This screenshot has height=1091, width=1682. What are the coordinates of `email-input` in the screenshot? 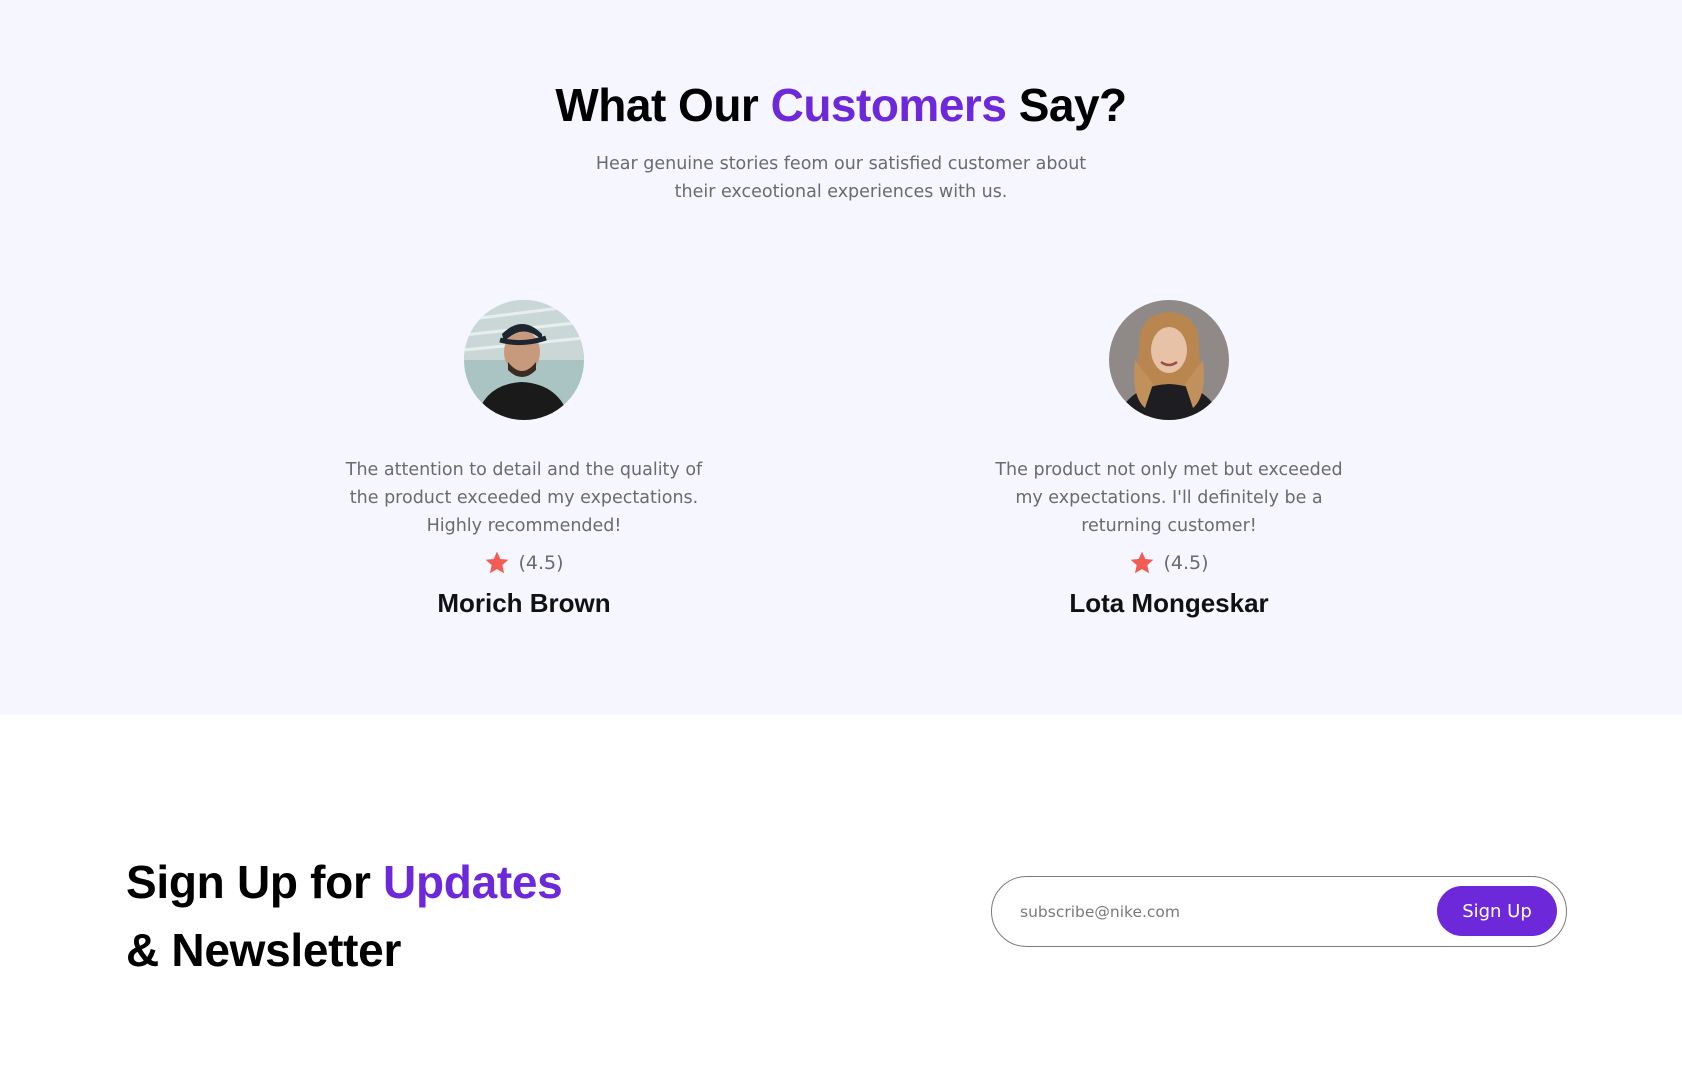 It's located at (1210, 912).